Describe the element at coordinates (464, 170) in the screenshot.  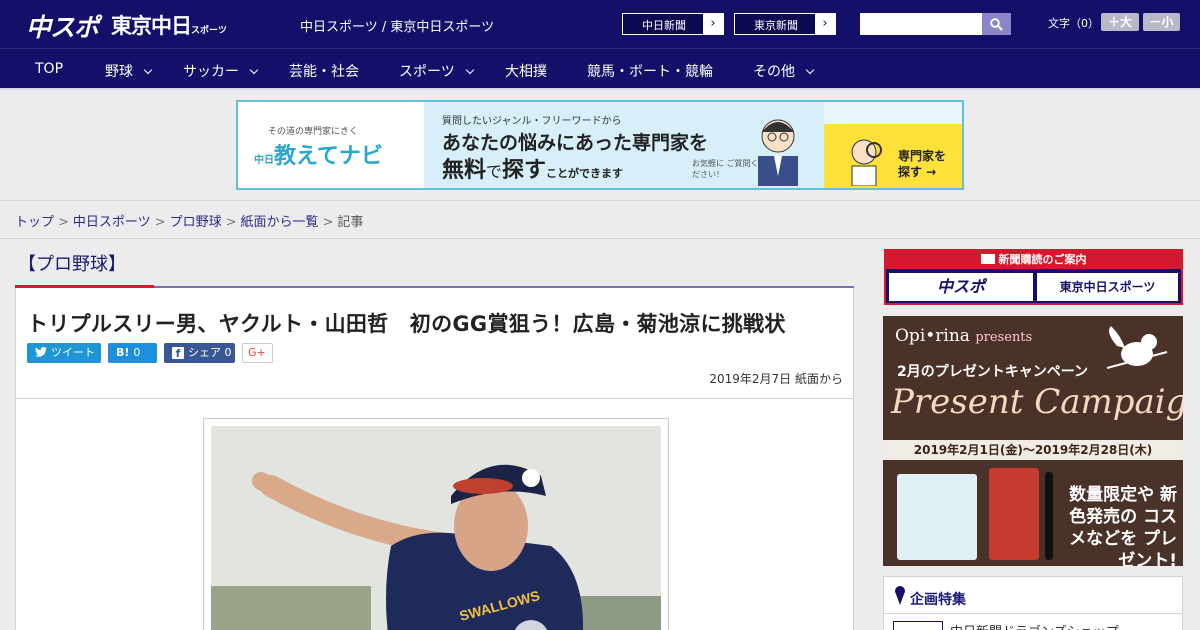
I see `ad-line3-free: 無料` at that location.